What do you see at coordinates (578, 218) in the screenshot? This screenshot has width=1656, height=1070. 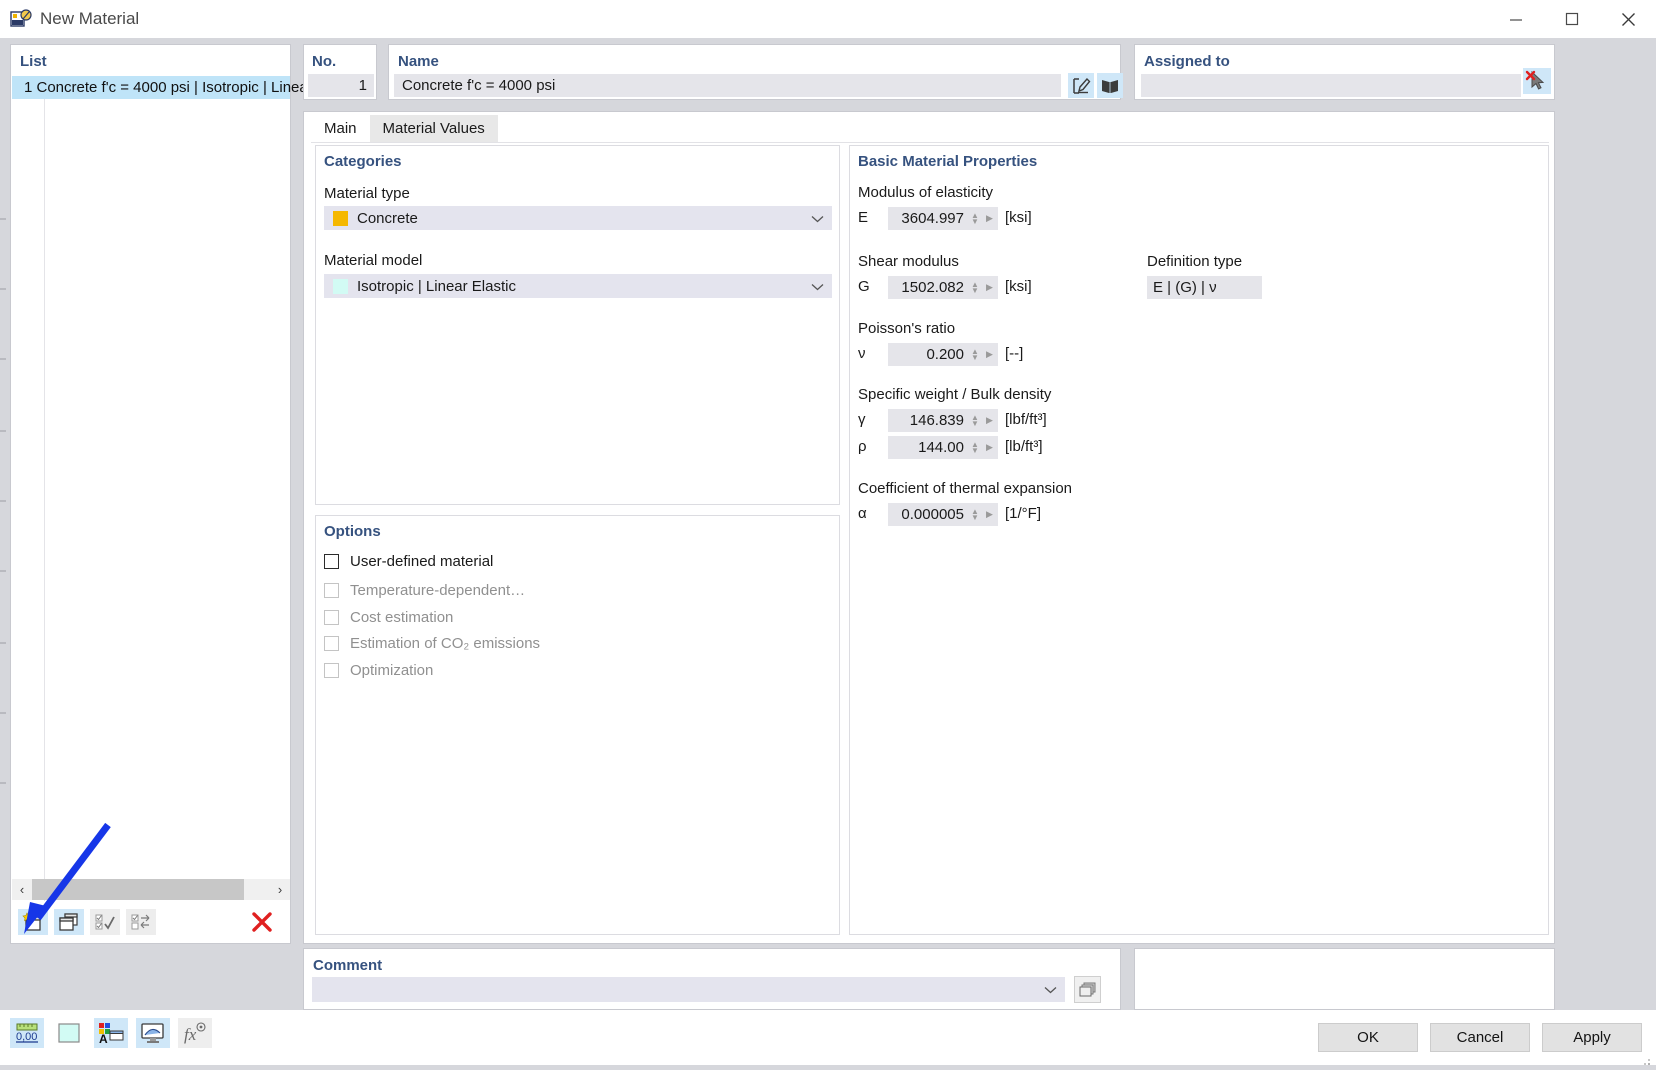 I see `material-type-select: Concrete` at bounding box center [578, 218].